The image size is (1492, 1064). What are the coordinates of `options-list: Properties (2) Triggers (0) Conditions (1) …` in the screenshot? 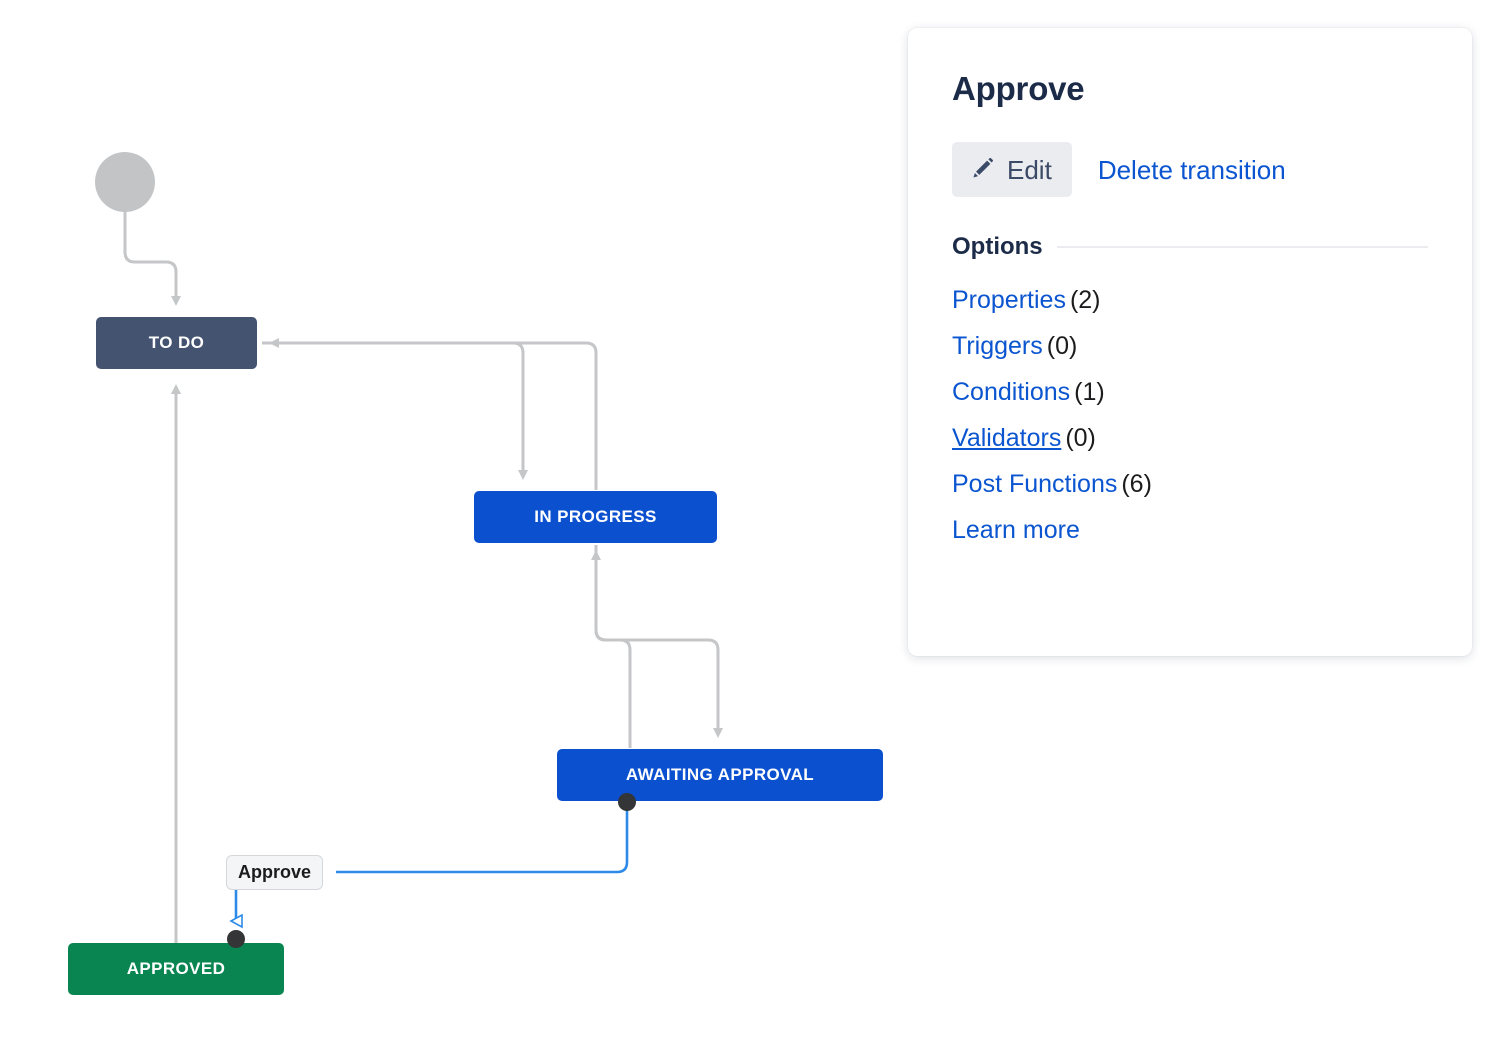 It's located at (1190, 415).